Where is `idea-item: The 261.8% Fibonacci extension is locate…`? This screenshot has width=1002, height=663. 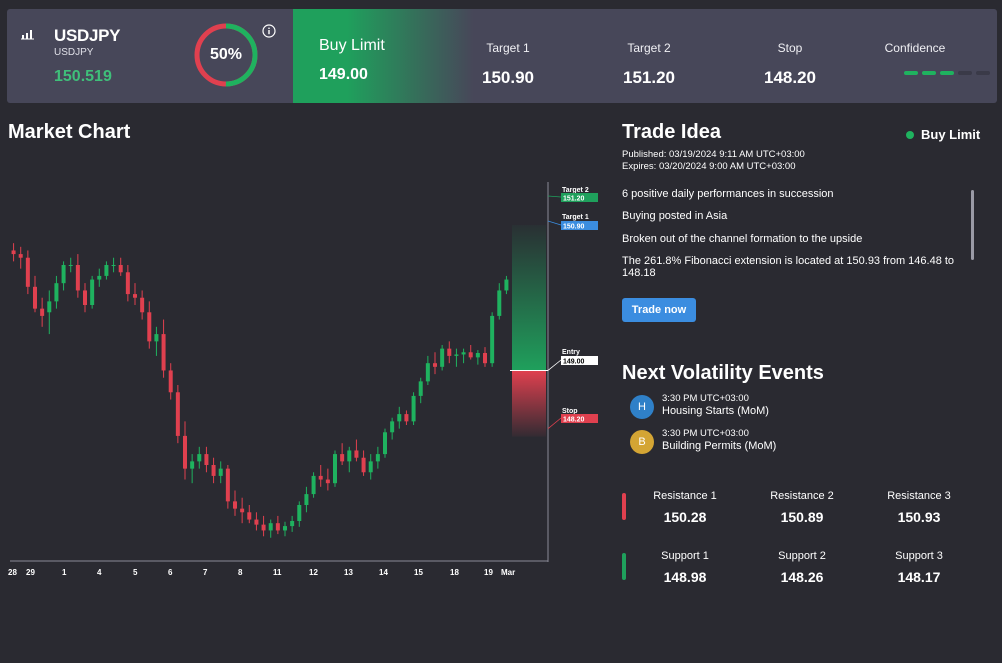
idea-item: The 261.8% Fibonacci extension is locate… is located at coordinates (788, 267).